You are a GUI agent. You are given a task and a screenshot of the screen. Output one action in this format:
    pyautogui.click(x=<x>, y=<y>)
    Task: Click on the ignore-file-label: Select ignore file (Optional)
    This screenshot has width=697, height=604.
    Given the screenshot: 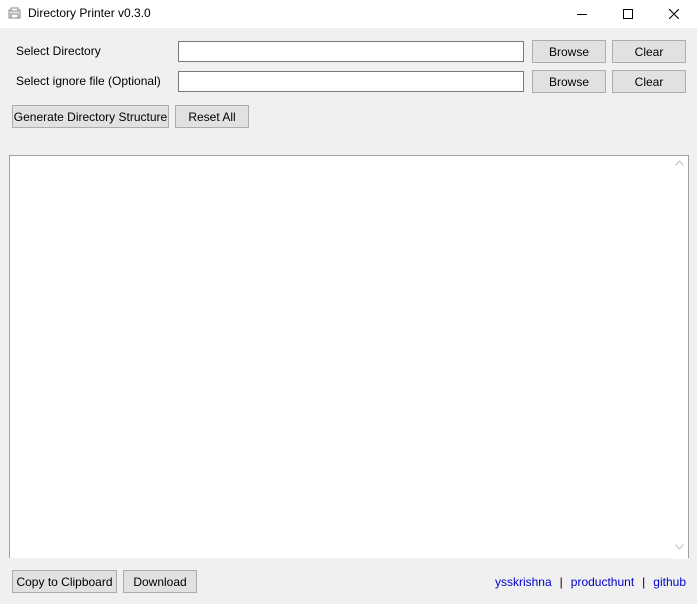 What is the action you would take?
    pyautogui.click(x=88, y=81)
    